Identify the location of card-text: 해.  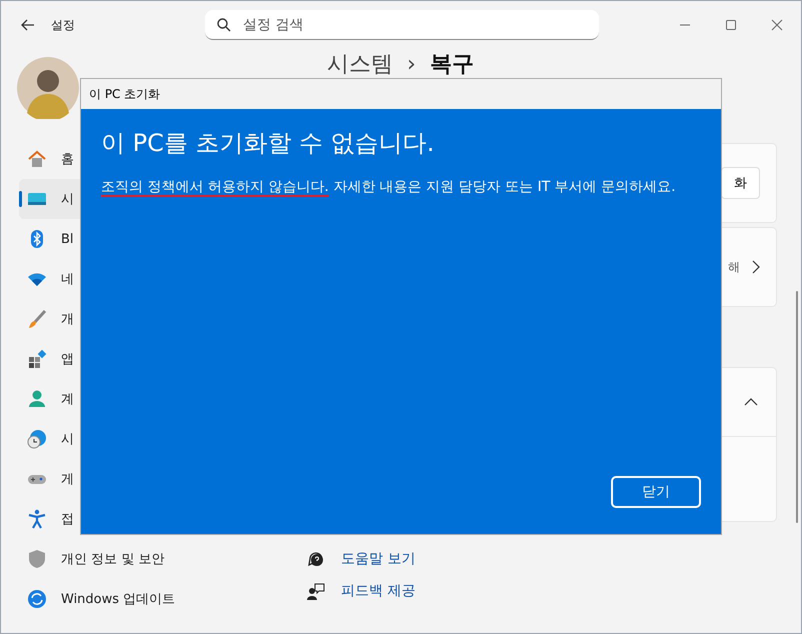
(734, 267).